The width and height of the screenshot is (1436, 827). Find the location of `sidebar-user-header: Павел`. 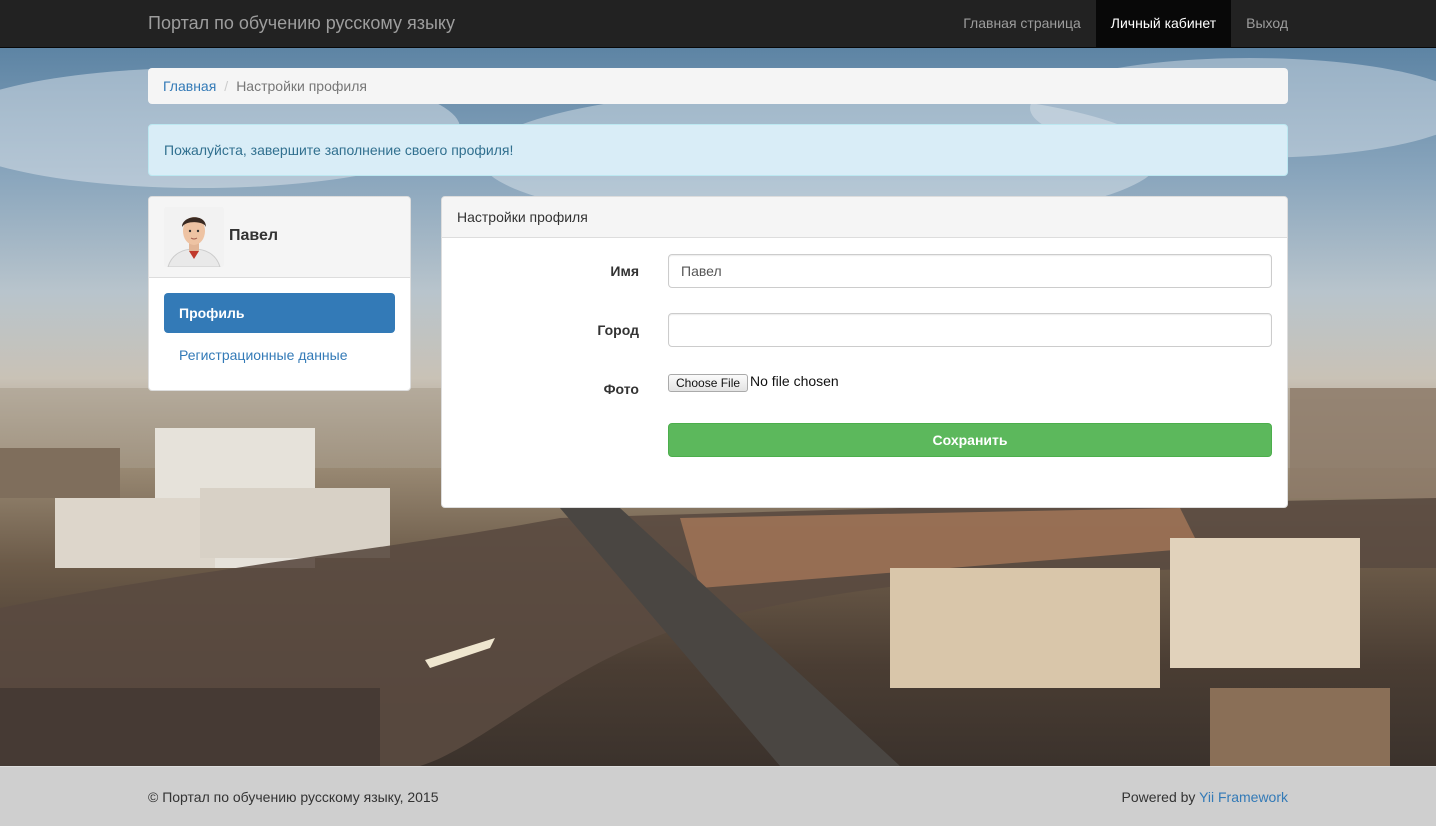

sidebar-user-header: Павел is located at coordinates (279, 237).